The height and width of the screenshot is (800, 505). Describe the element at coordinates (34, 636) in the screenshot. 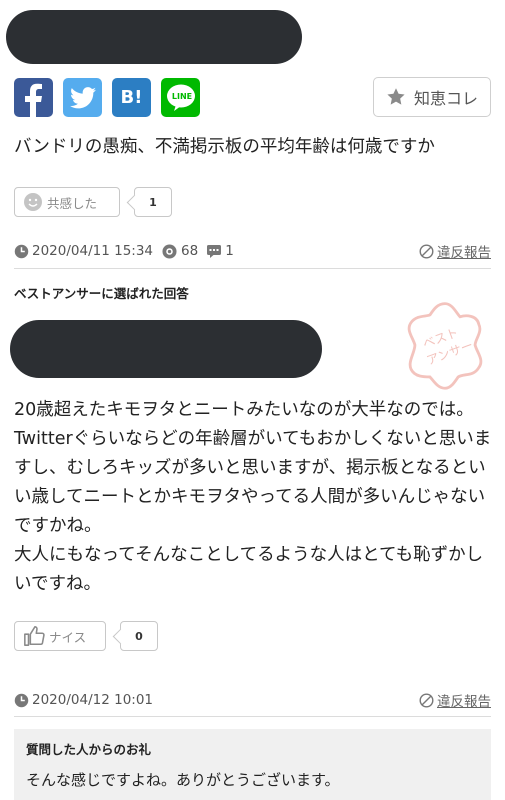

I see `thumbs-up-icon` at that location.